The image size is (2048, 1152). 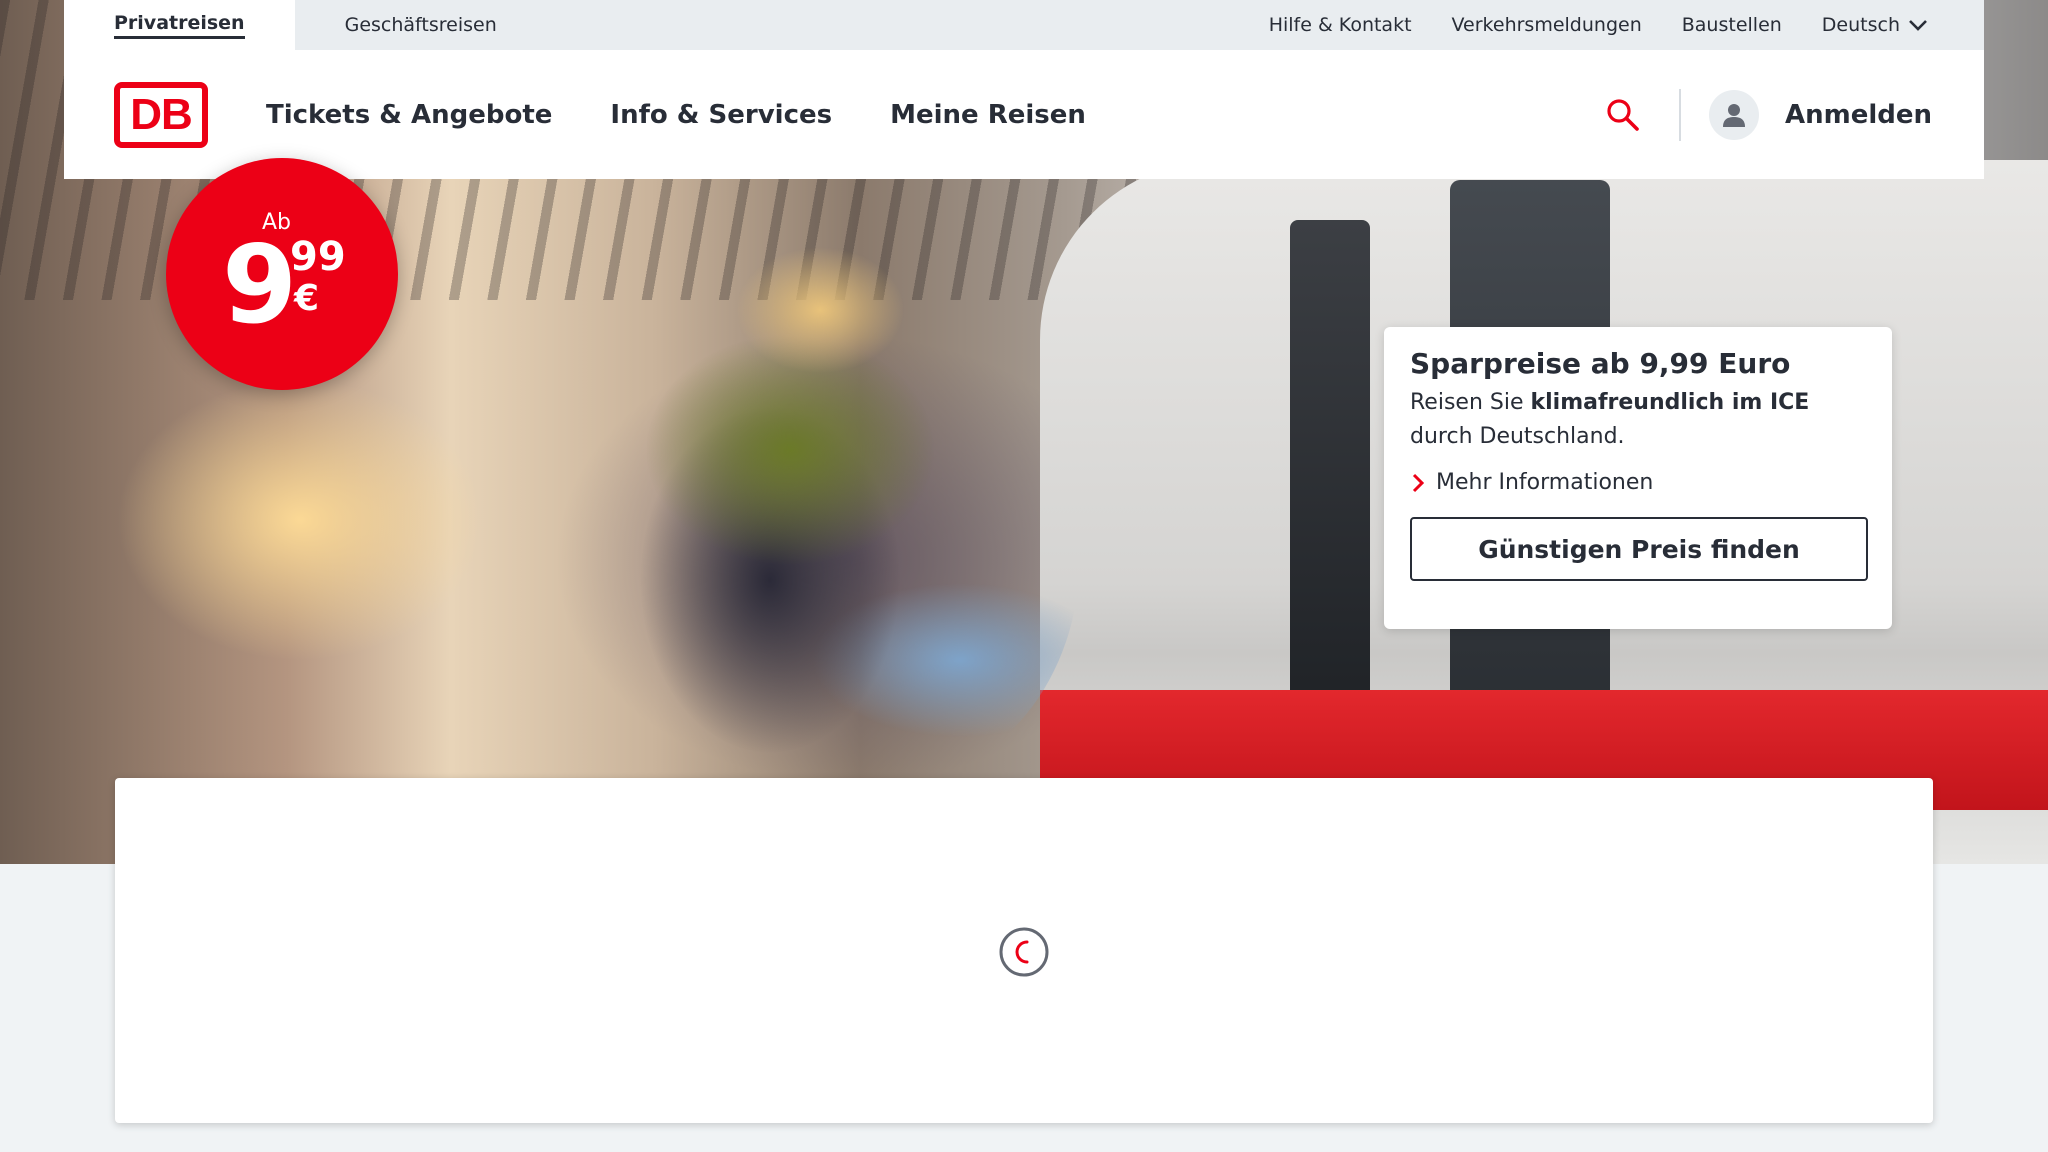 What do you see at coordinates (1470, 402) in the screenshot?
I see `teaser-text-before: Reisen Sie` at bounding box center [1470, 402].